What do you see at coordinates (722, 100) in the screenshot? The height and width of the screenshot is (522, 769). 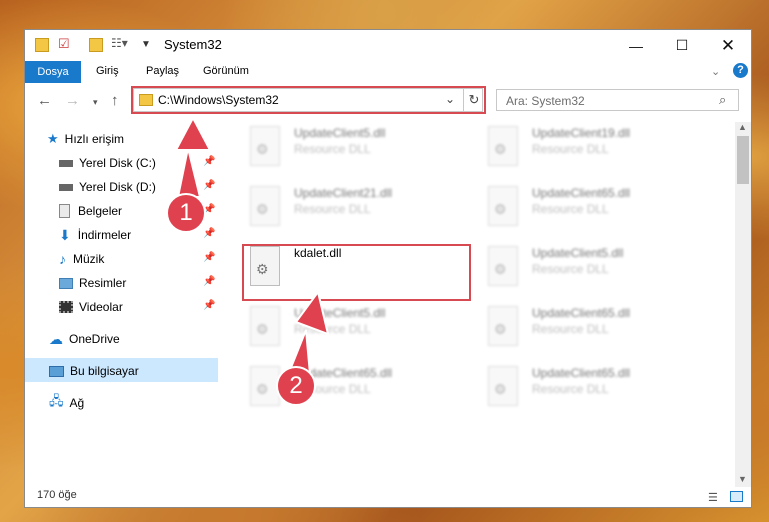 I see `search-icon: ⌕` at bounding box center [722, 100].